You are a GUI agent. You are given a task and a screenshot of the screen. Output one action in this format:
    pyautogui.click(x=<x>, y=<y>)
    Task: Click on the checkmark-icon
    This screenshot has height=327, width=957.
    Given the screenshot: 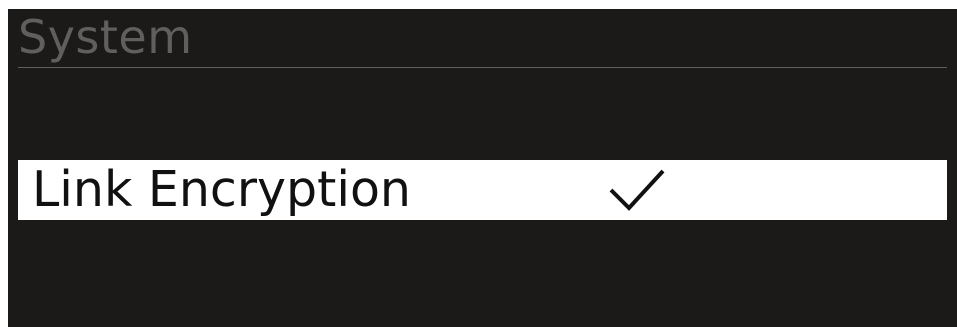 What is the action you would take?
    pyautogui.click(x=637, y=190)
    